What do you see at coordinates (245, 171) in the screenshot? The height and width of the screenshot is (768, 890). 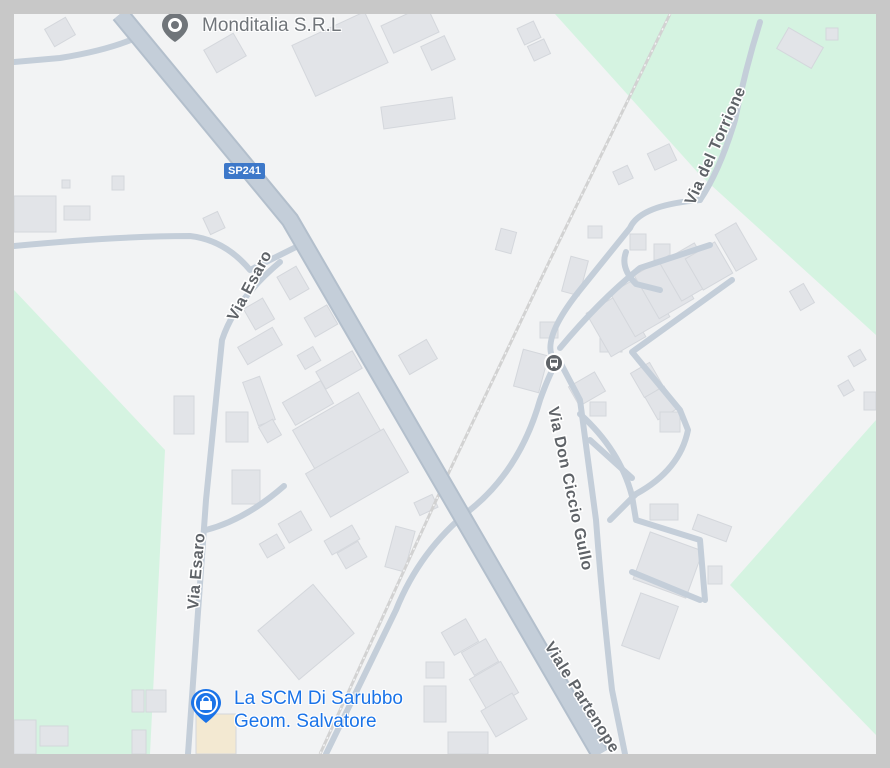 I see `road-shield-sp241: SP241` at bounding box center [245, 171].